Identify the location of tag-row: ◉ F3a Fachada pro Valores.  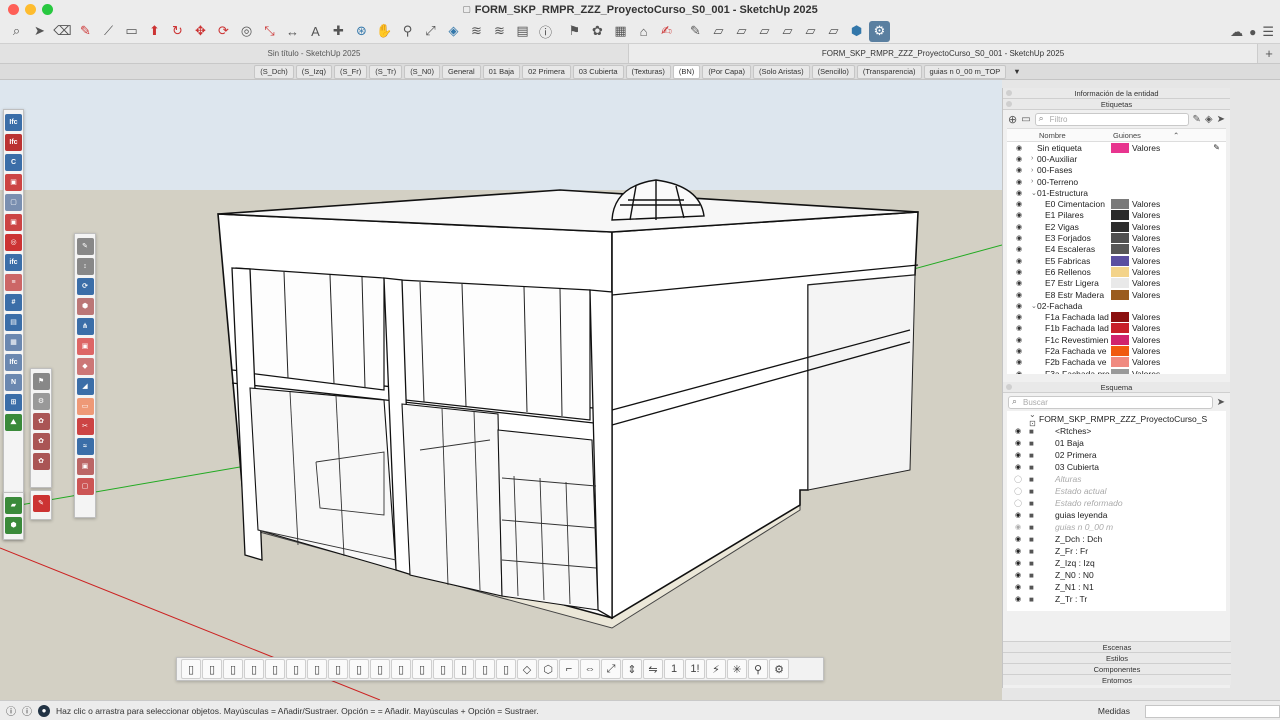
(1116, 371).